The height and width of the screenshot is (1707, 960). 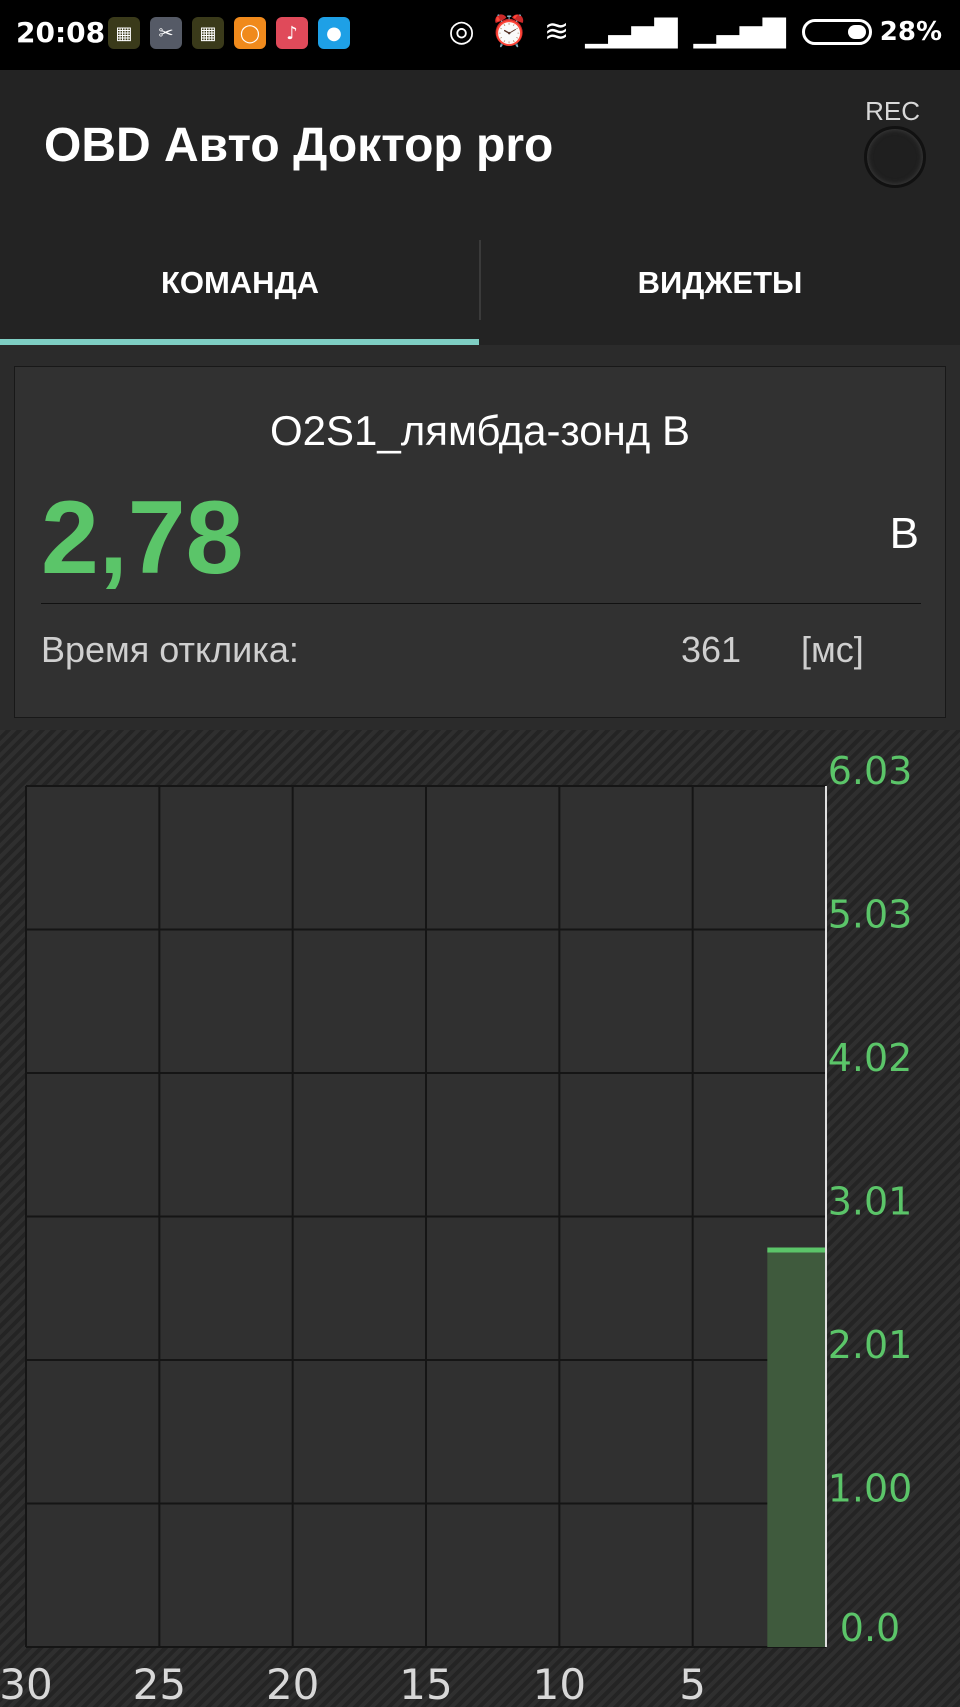 What do you see at coordinates (557, 31) in the screenshot?
I see `wifi-icon: ≋` at bounding box center [557, 31].